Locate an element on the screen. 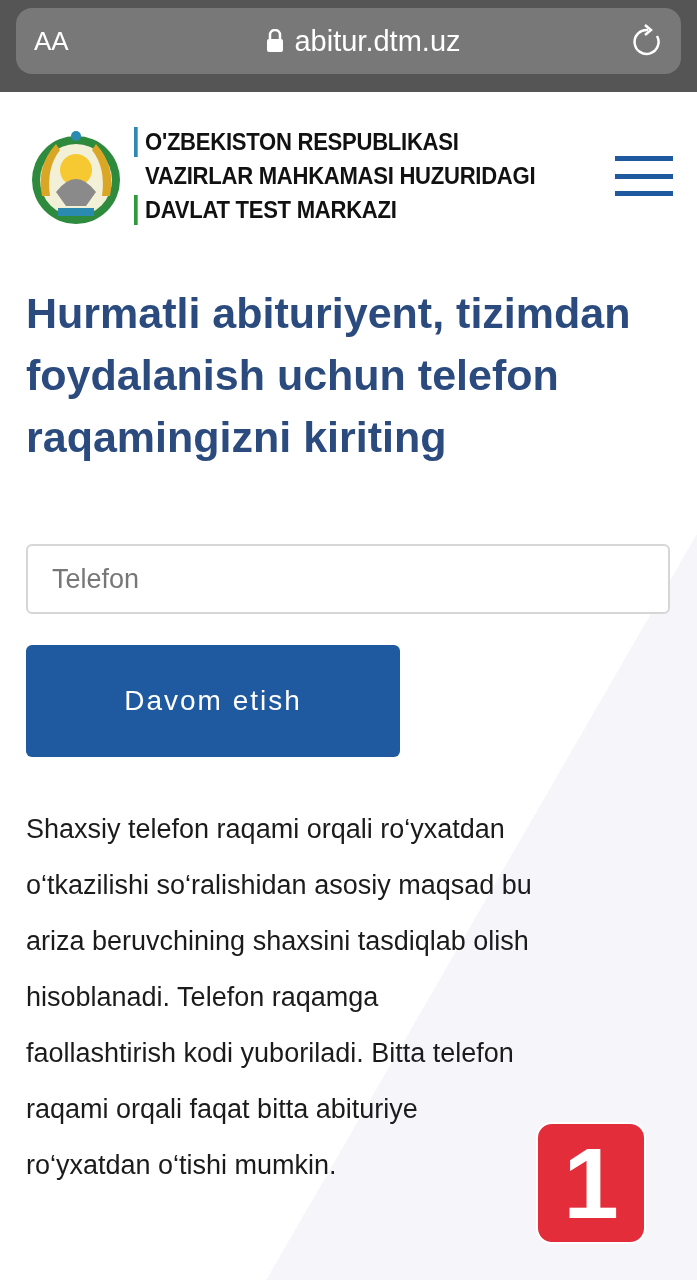 This screenshot has width=697, height=1280. page-heading: Hurmatli abituriyent, tizimdan foydalanish uchun telefon raqamingizni kiriting is located at coordinates (329, 375).